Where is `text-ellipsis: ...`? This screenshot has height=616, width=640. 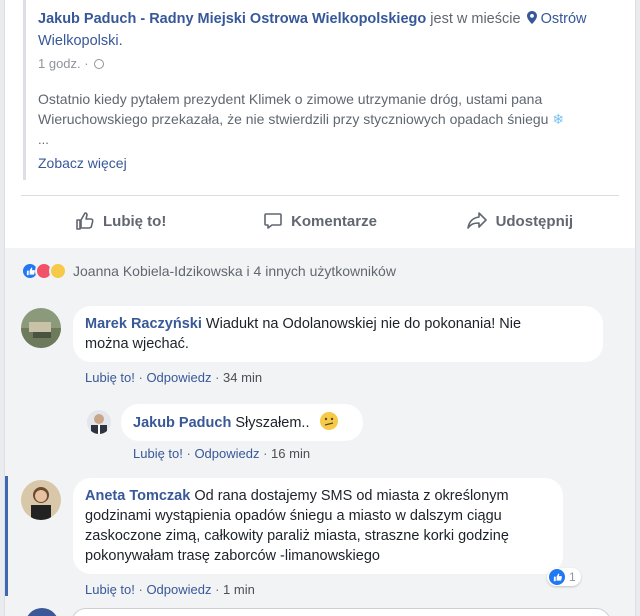 text-ellipsis: ... is located at coordinates (43, 139).